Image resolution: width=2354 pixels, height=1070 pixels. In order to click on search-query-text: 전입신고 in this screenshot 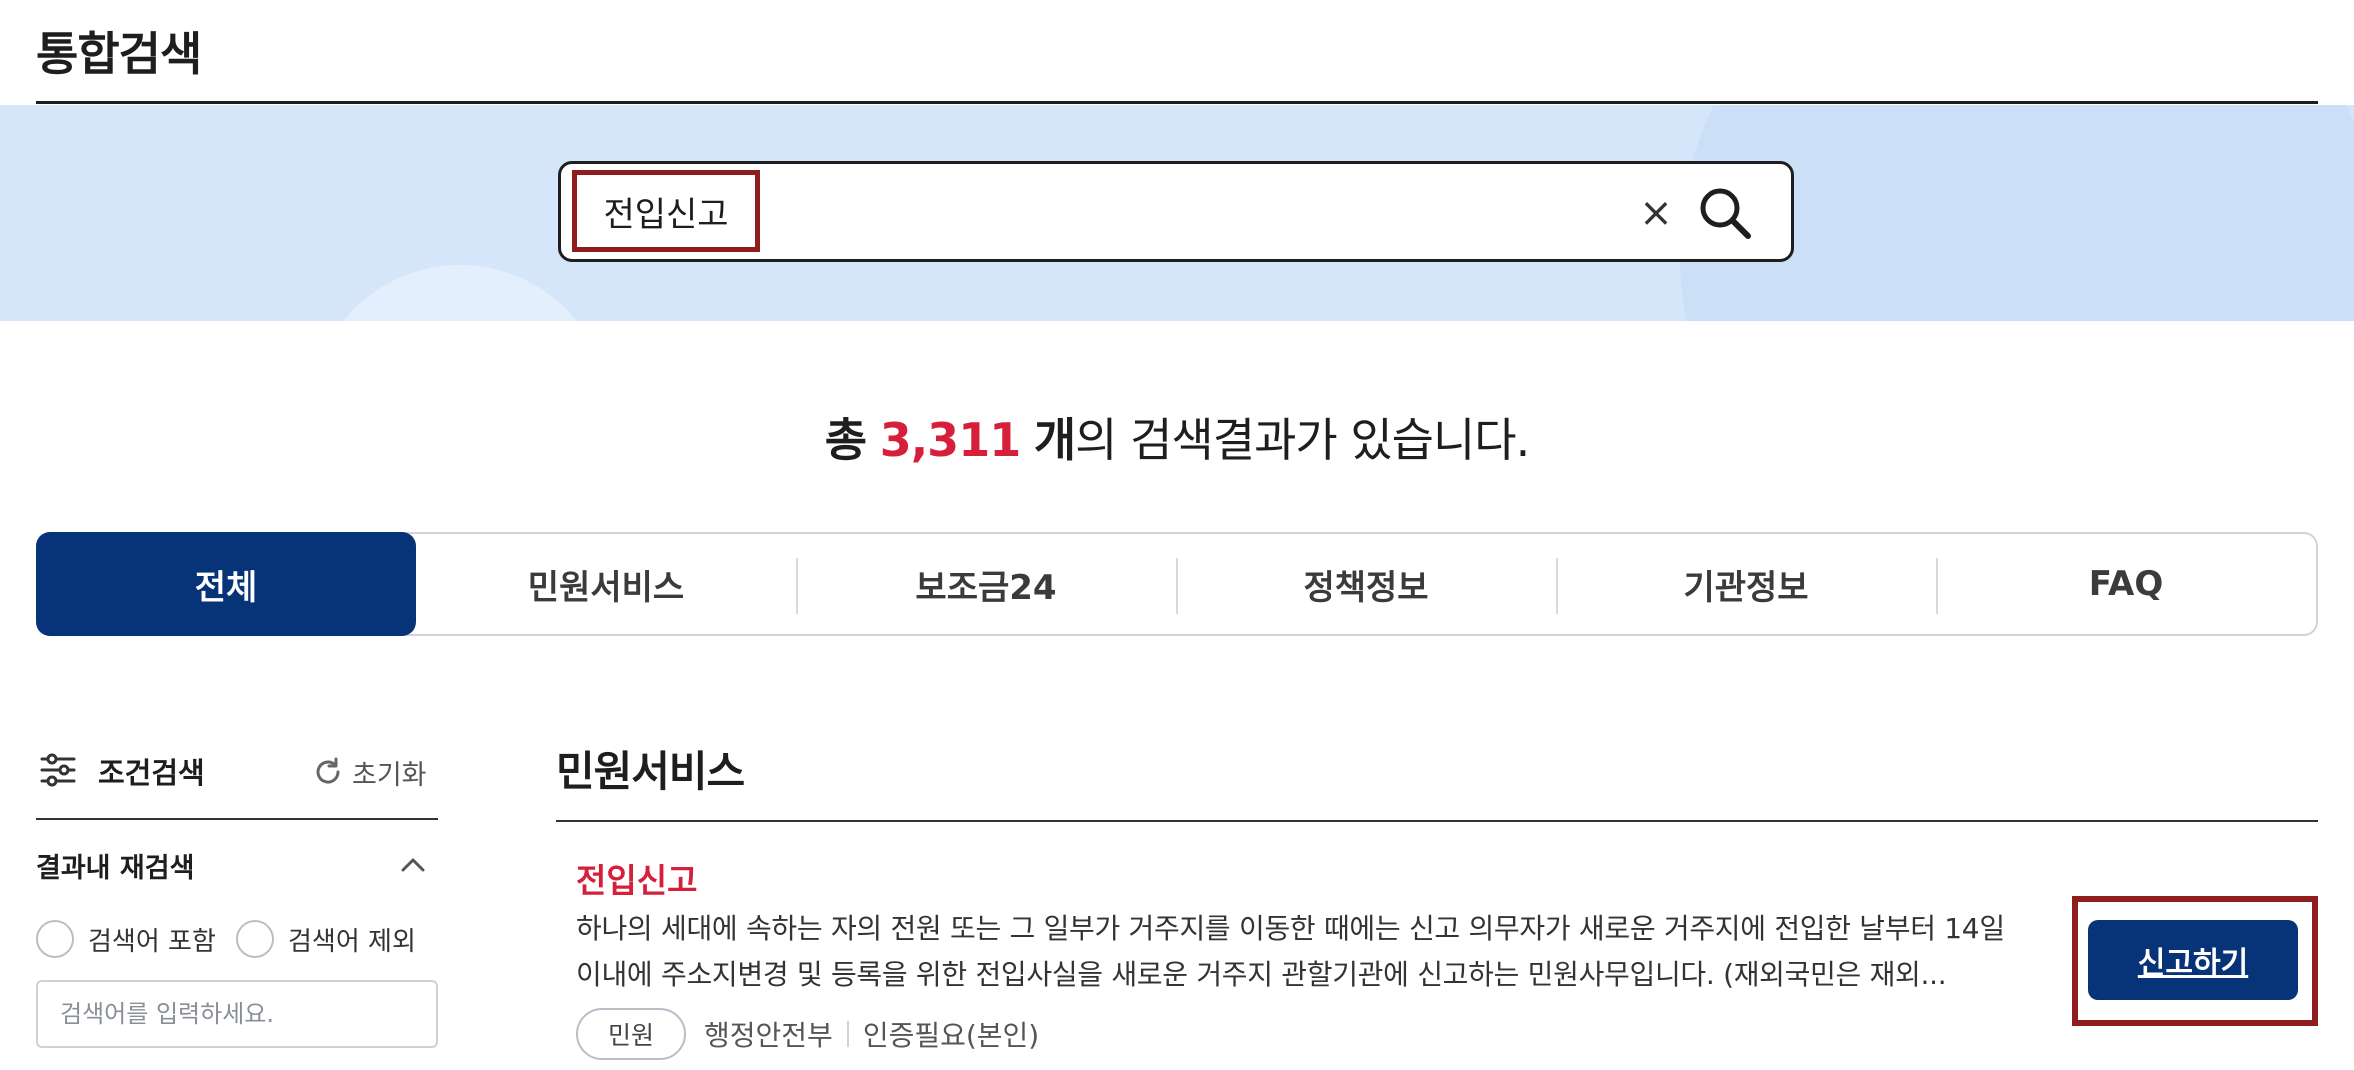, I will do `click(666, 211)`.